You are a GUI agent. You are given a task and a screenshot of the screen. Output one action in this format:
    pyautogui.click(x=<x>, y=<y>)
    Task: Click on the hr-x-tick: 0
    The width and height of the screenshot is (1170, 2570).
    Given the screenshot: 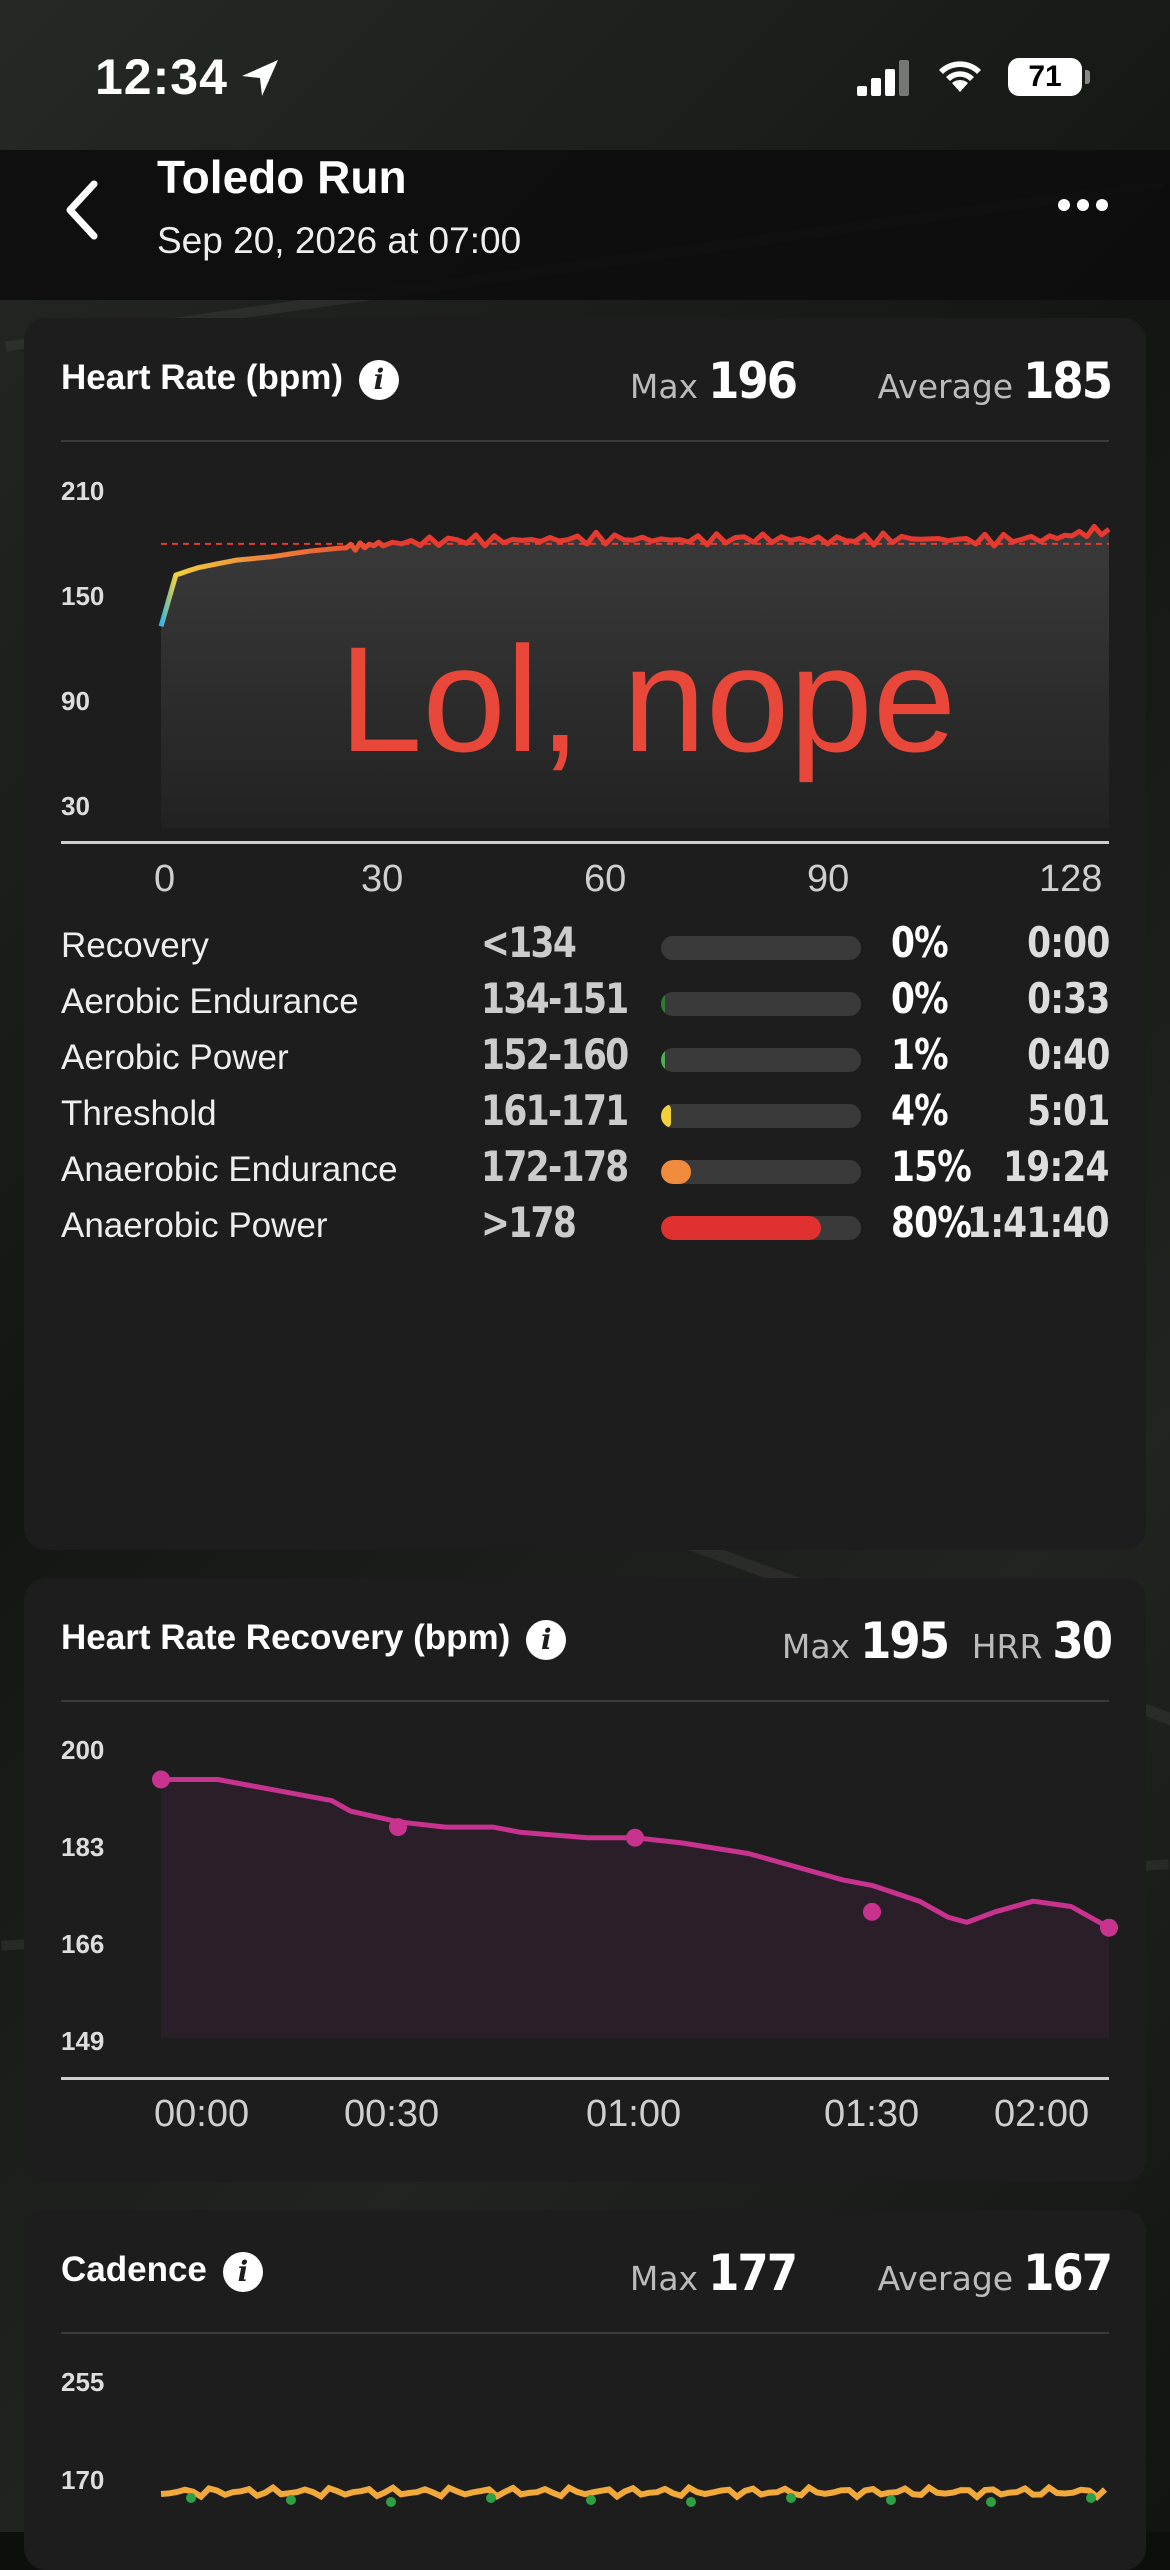 What is the action you would take?
    pyautogui.click(x=165, y=879)
    